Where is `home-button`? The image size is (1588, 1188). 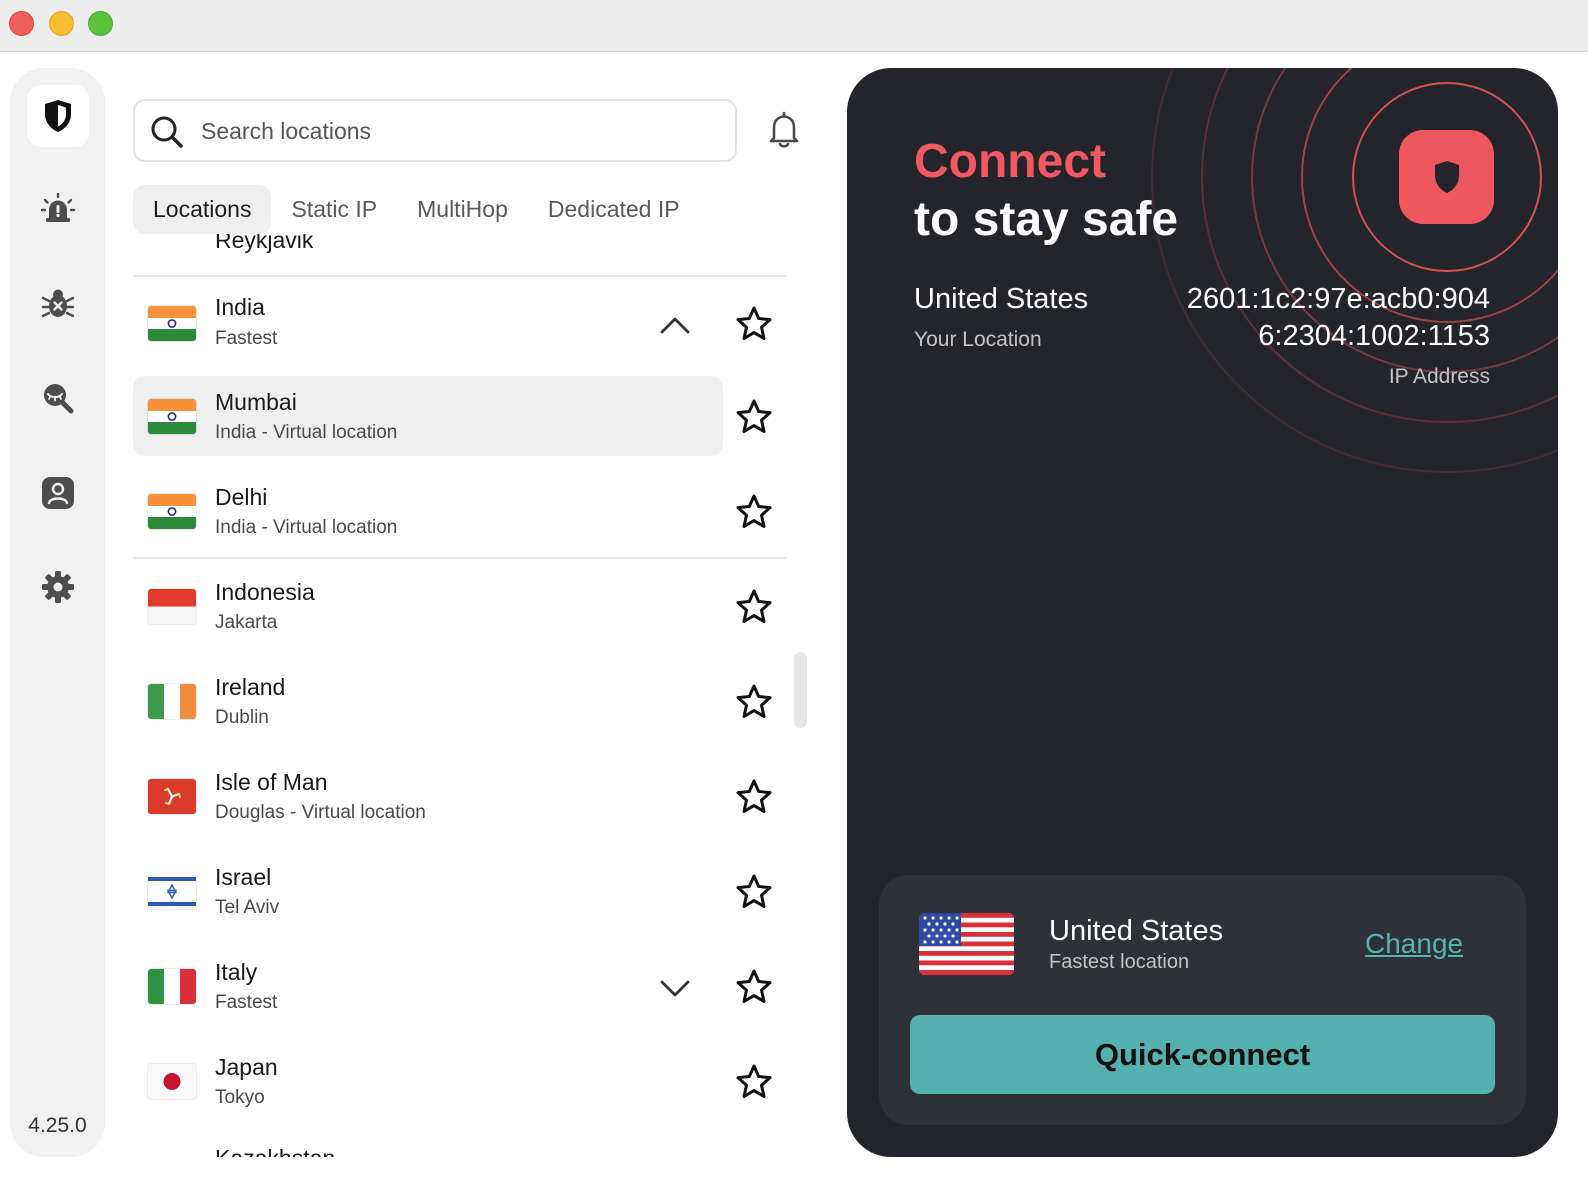
home-button is located at coordinates (58, 116).